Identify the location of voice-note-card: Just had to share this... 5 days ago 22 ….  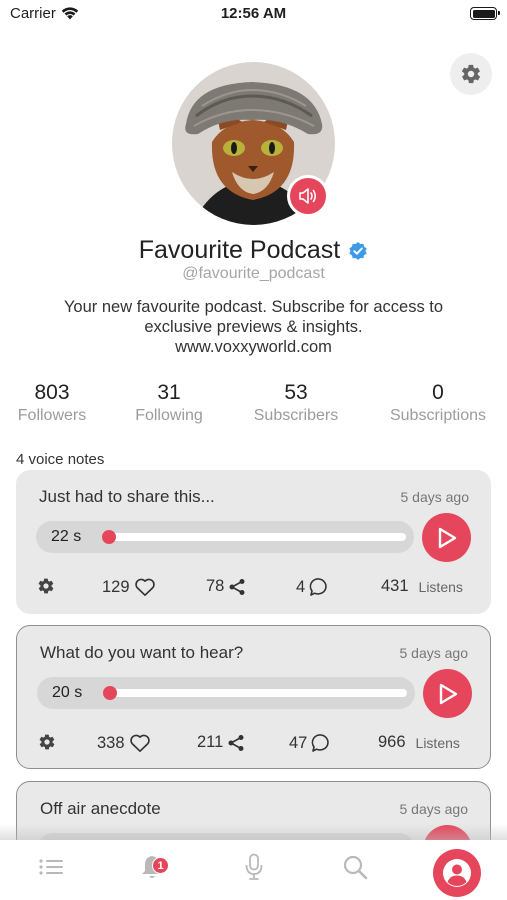
(253, 542).